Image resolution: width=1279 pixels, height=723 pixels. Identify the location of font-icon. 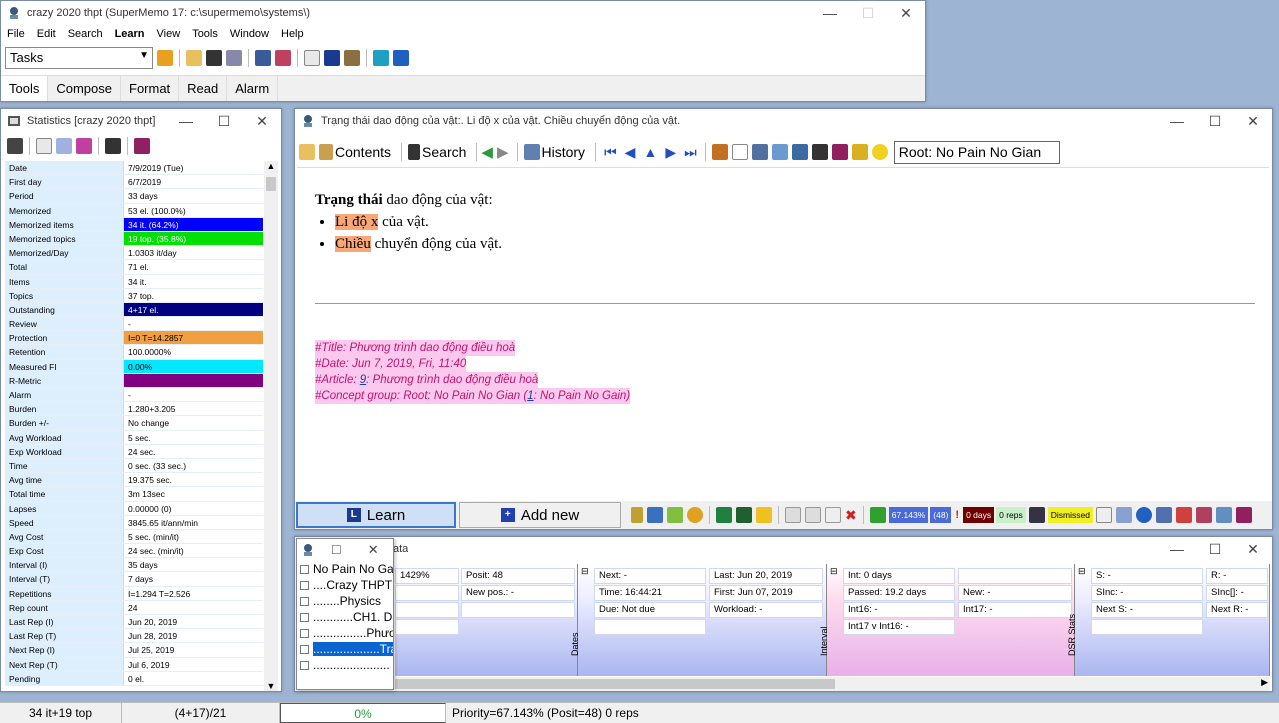
(1203, 515).